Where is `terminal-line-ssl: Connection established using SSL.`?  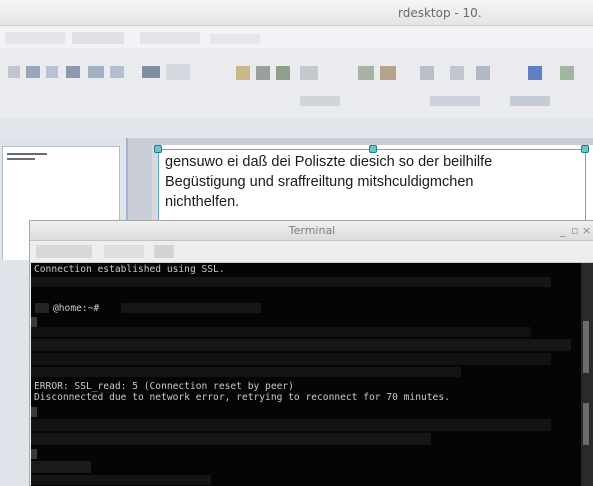
terminal-line-ssl: Connection established using SSL. is located at coordinates (129, 269).